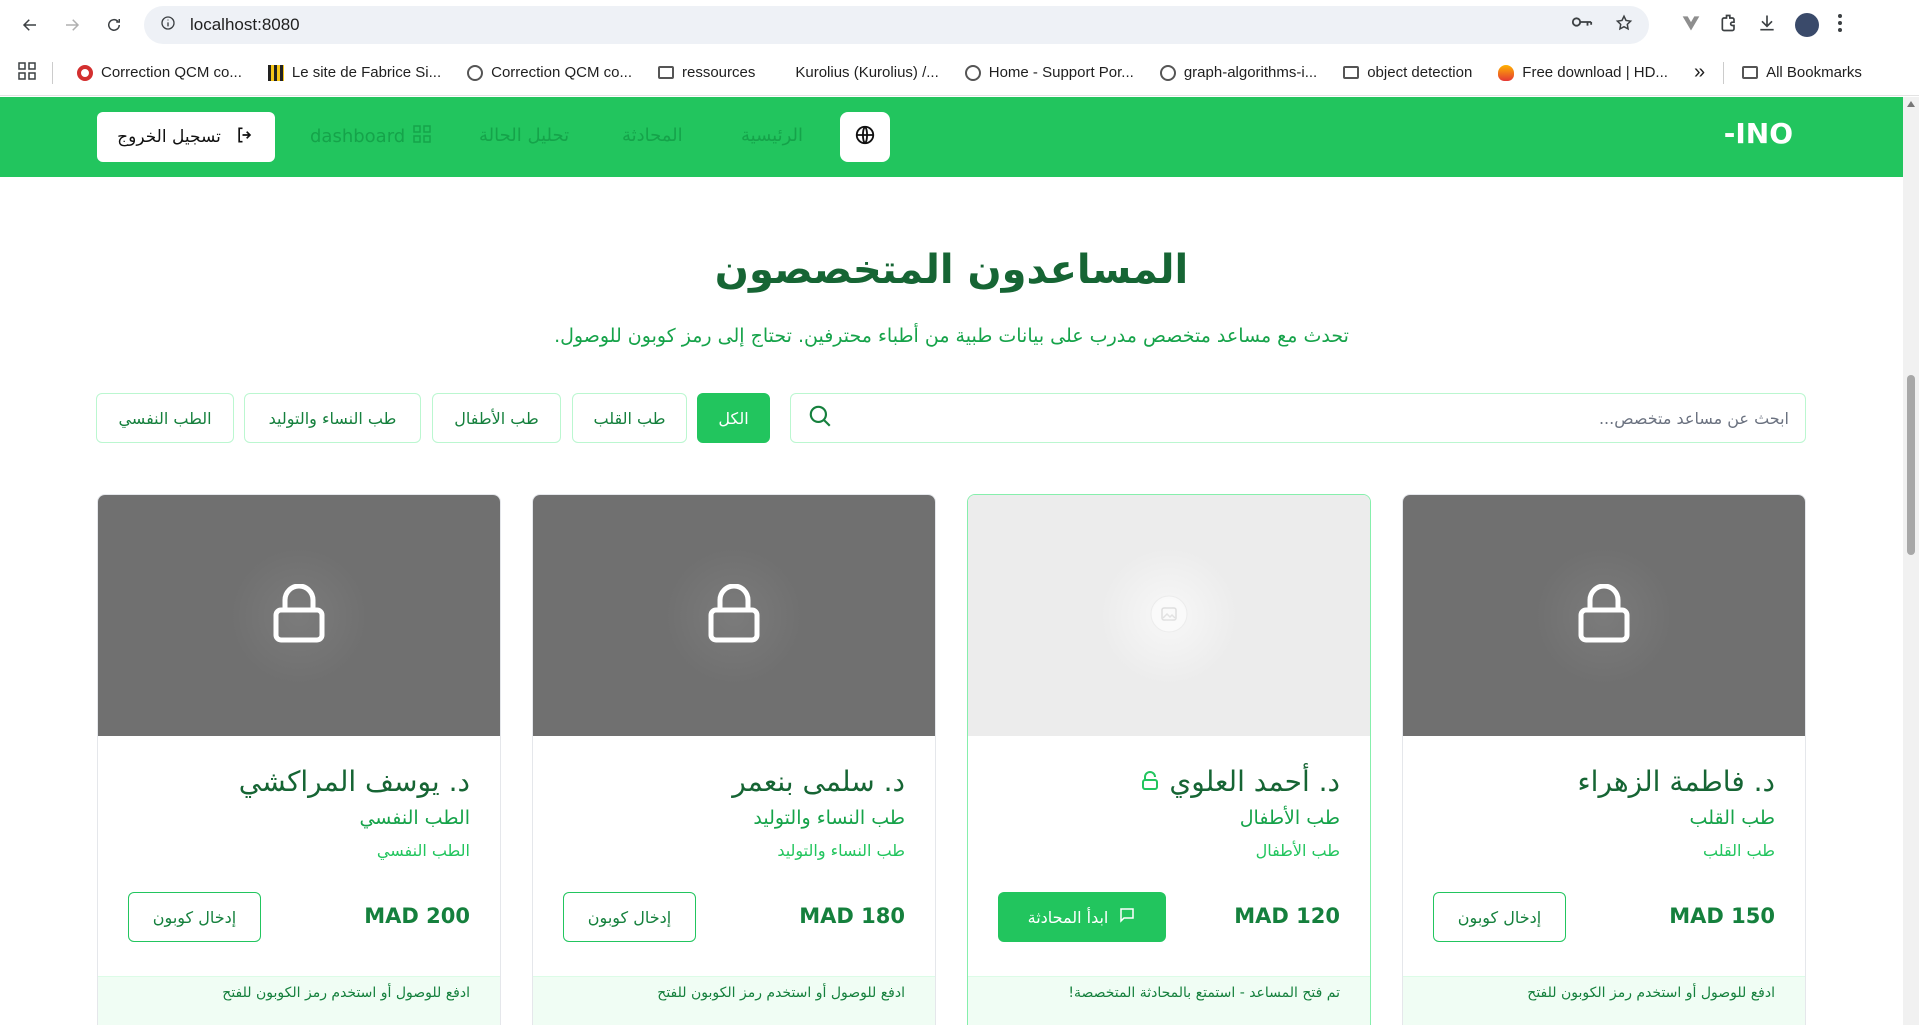 The height and width of the screenshot is (1025, 1919). Describe the element at coordinates (30, 25) in the screenshot. I see `back-icon` at that location.